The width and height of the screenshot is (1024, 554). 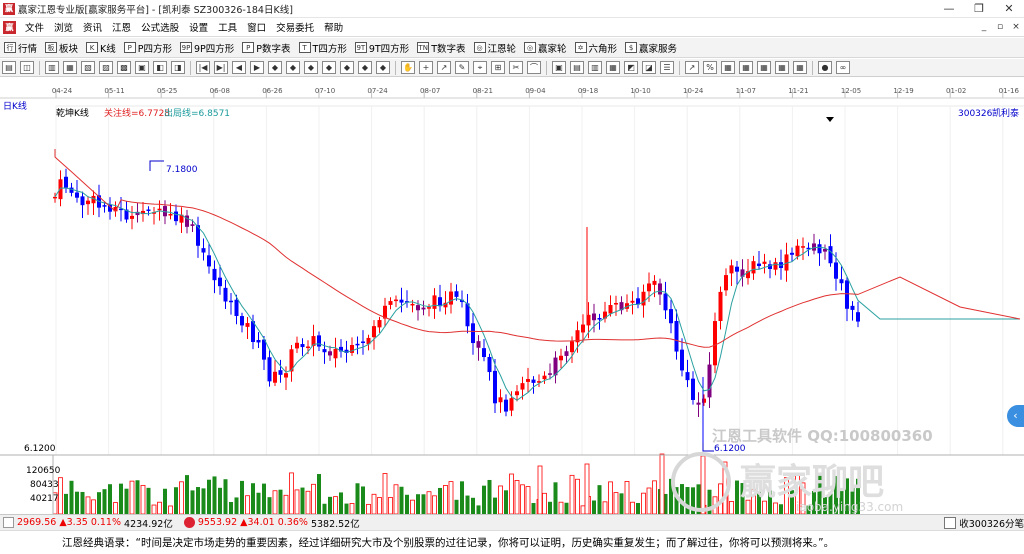 What do you see at coordinates (1009, 9) in the screenshot?
I see `close-button: ✕` at bounding box center [1009, 9].